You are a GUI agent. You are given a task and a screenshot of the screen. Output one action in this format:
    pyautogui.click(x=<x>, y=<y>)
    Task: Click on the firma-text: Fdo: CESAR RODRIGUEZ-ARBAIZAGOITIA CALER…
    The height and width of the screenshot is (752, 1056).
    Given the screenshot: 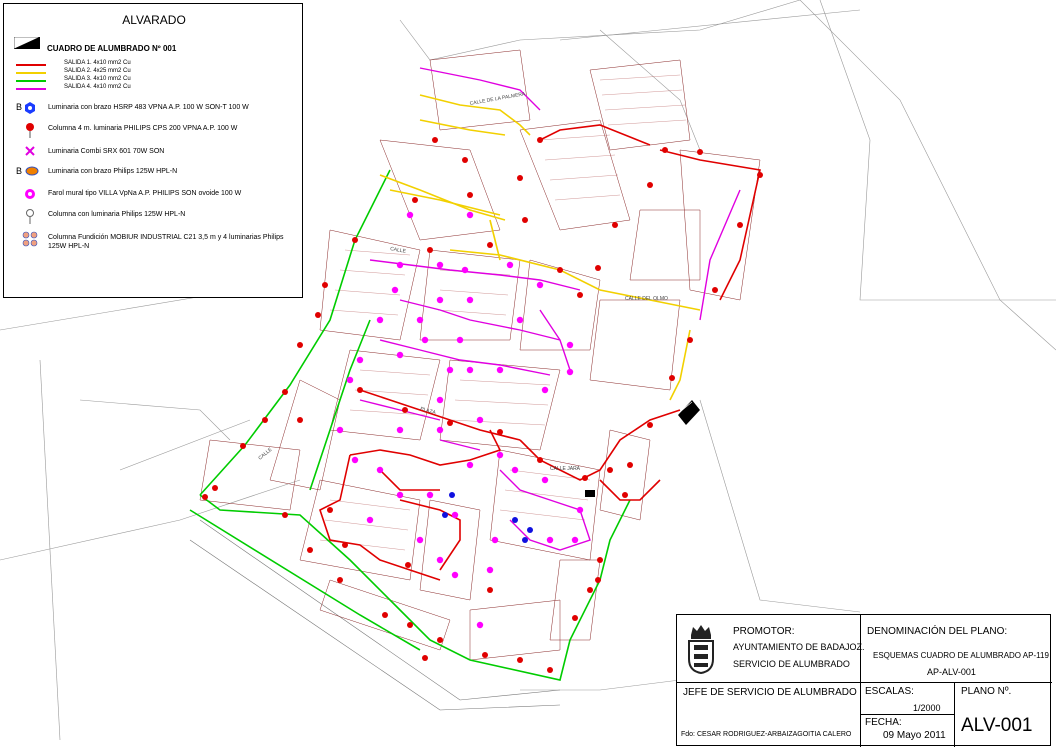 What is the action you would take?
    pyautogui.click(x=766, y=734)
    